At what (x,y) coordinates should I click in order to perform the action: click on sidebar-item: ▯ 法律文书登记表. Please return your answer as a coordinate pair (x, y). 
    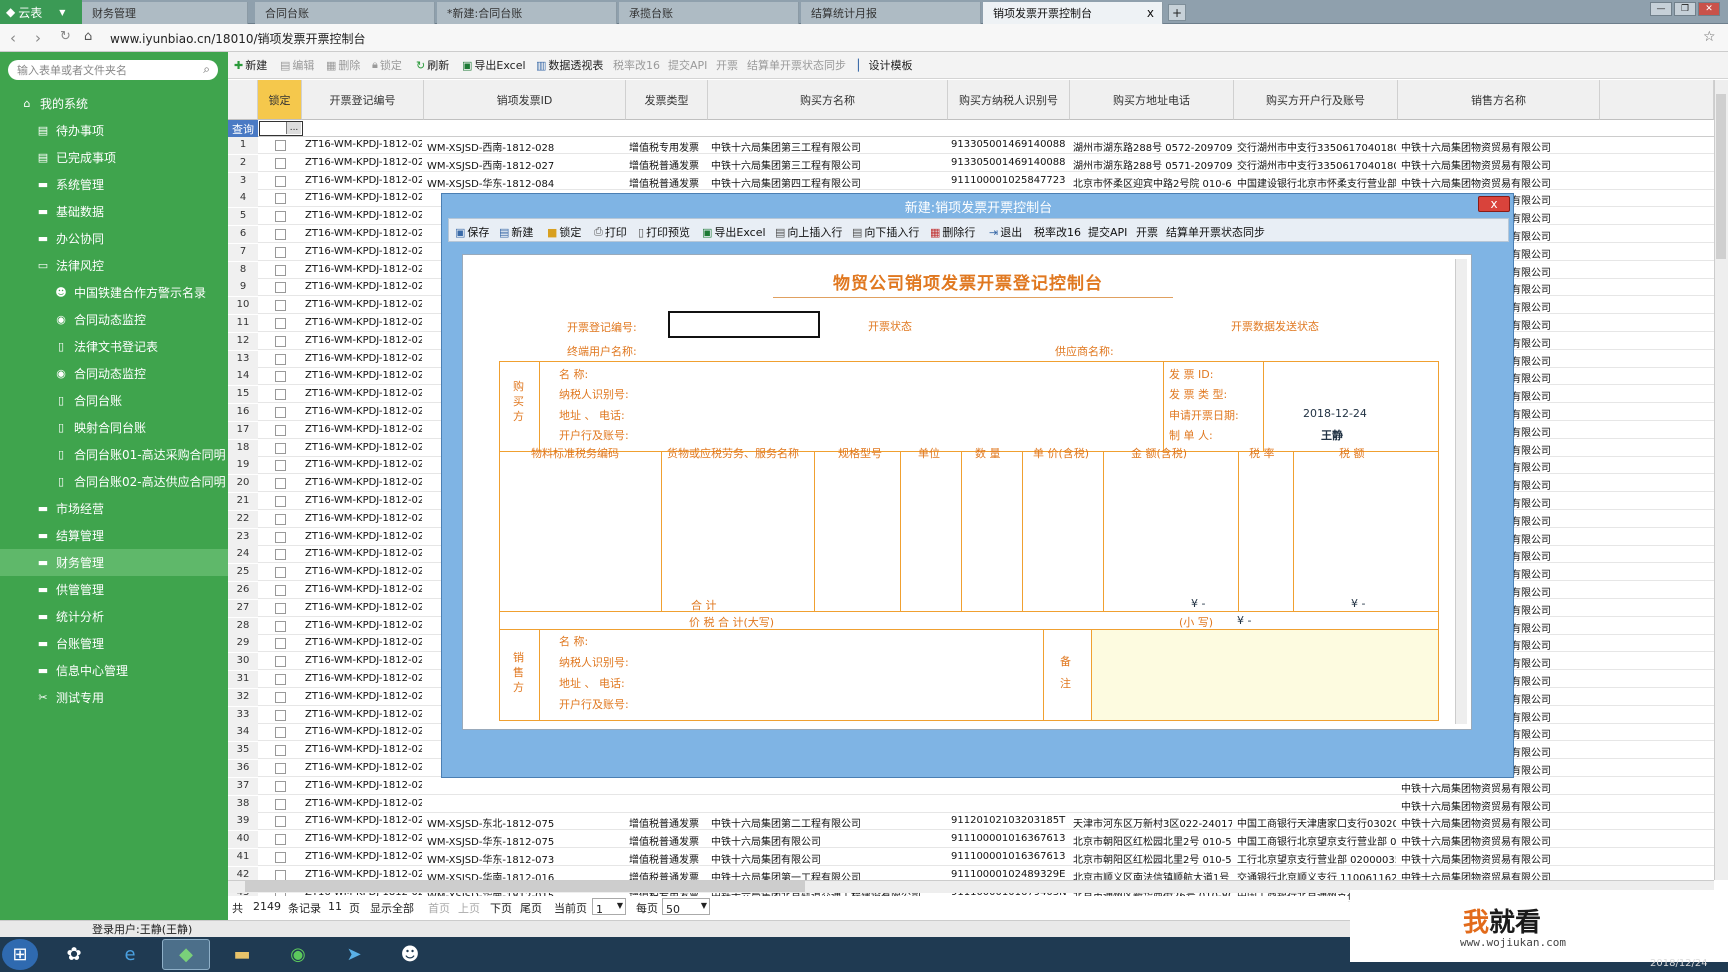
    Looking at the image, I should click on (114, 346).